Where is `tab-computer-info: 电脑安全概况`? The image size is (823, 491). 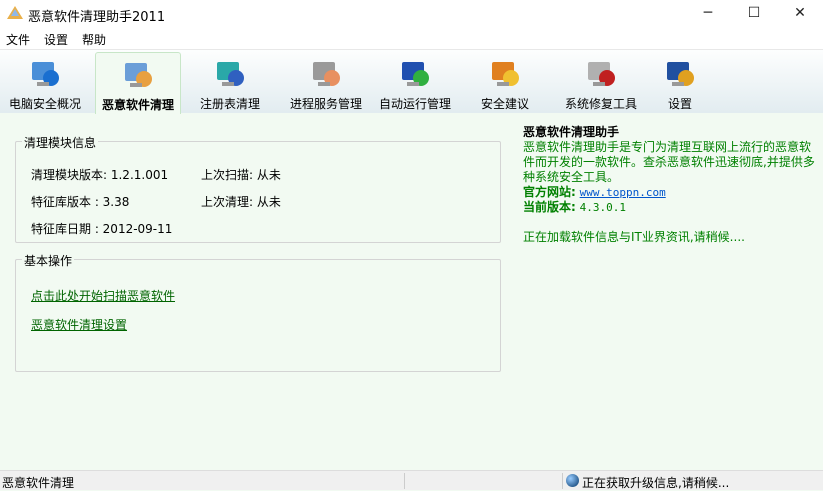
tab-computer-info: 电脑安全概况 is located at coordinates (45, 83).